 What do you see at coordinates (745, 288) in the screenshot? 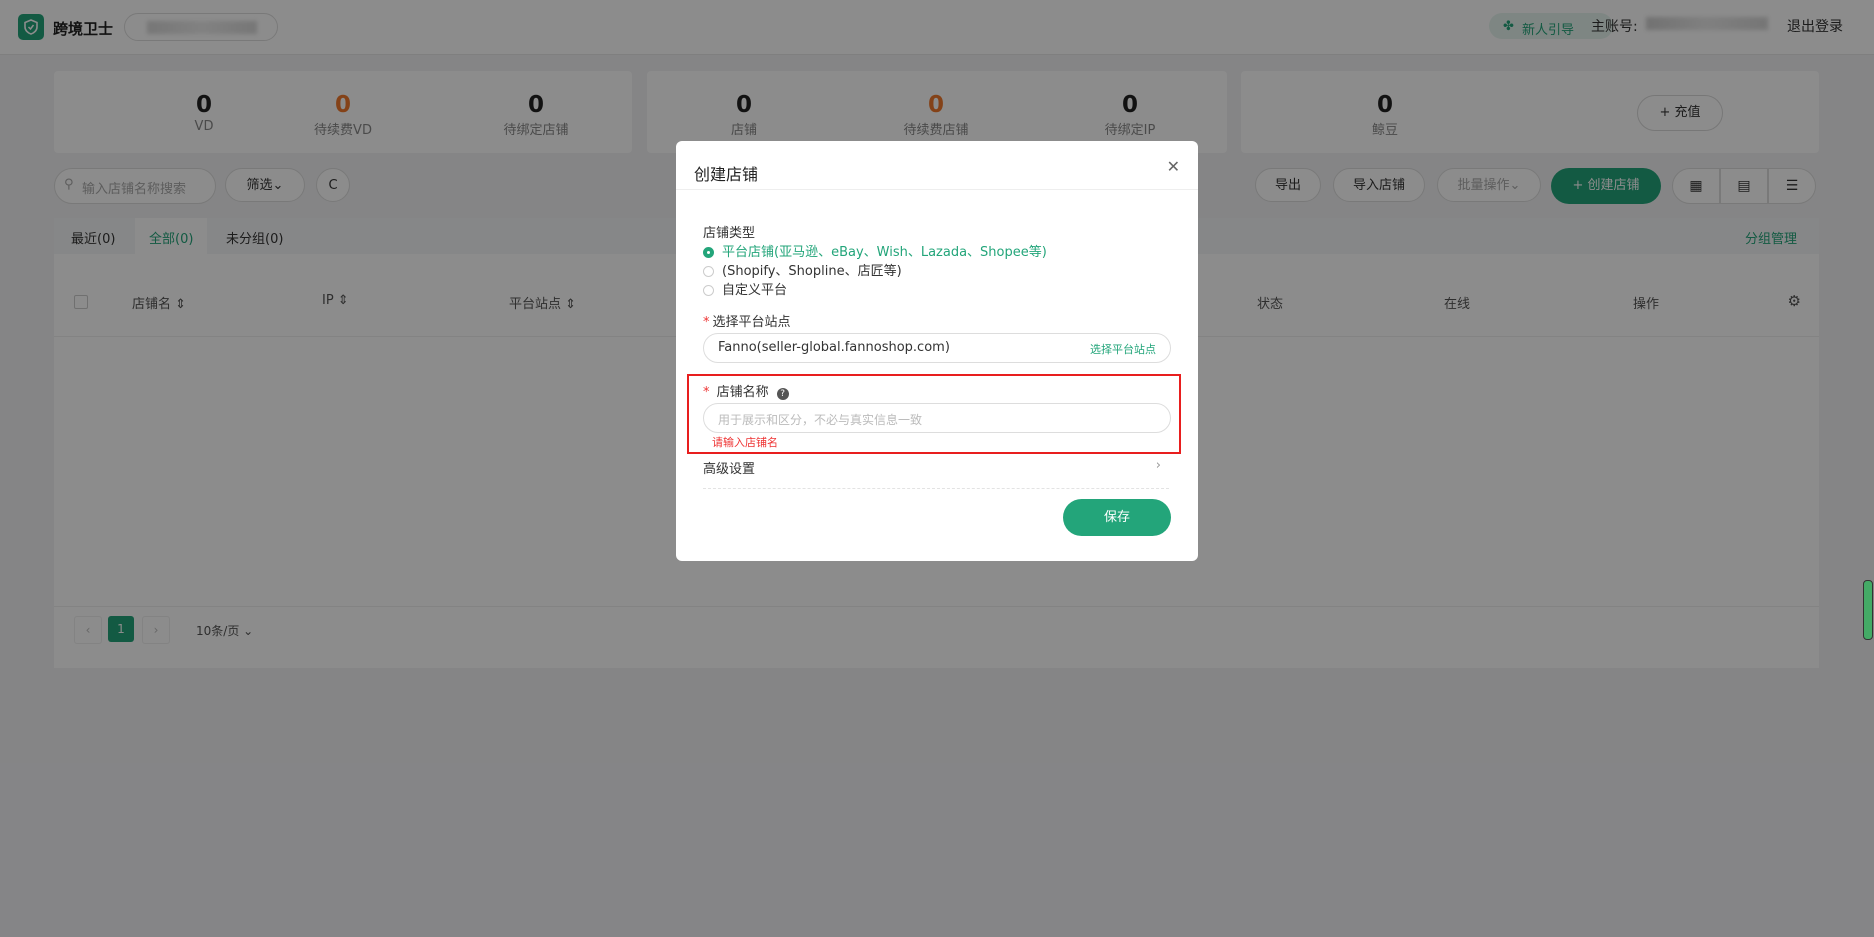
I see `store-type-option-custom: 自定义平台` at bounding box center [745, 288].